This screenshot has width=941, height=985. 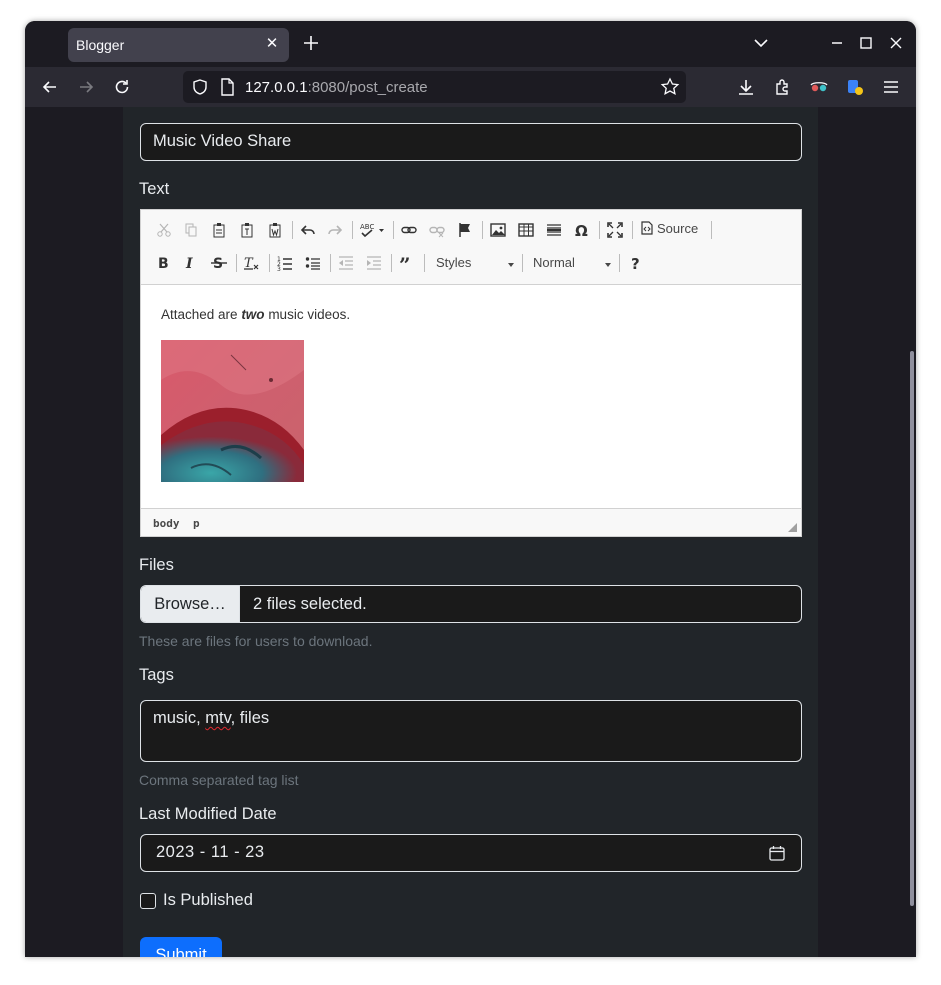 I want to click on tags-text-start: music,, so click(x=179, y=718).